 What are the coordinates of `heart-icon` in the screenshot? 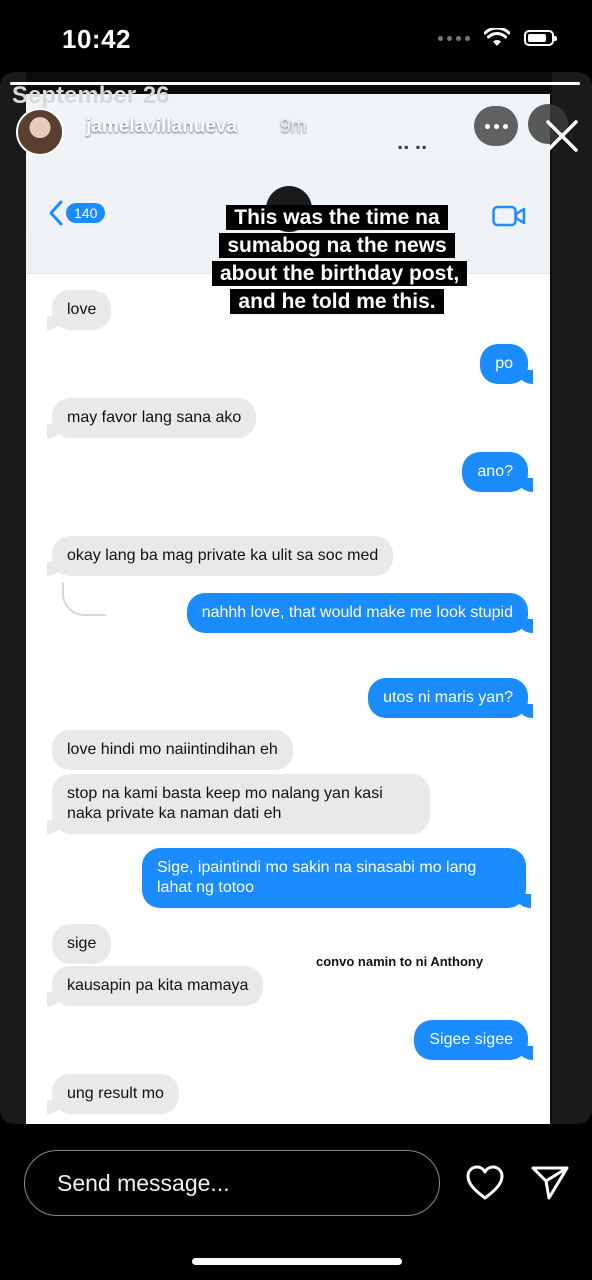 It's located at (485, 1183).